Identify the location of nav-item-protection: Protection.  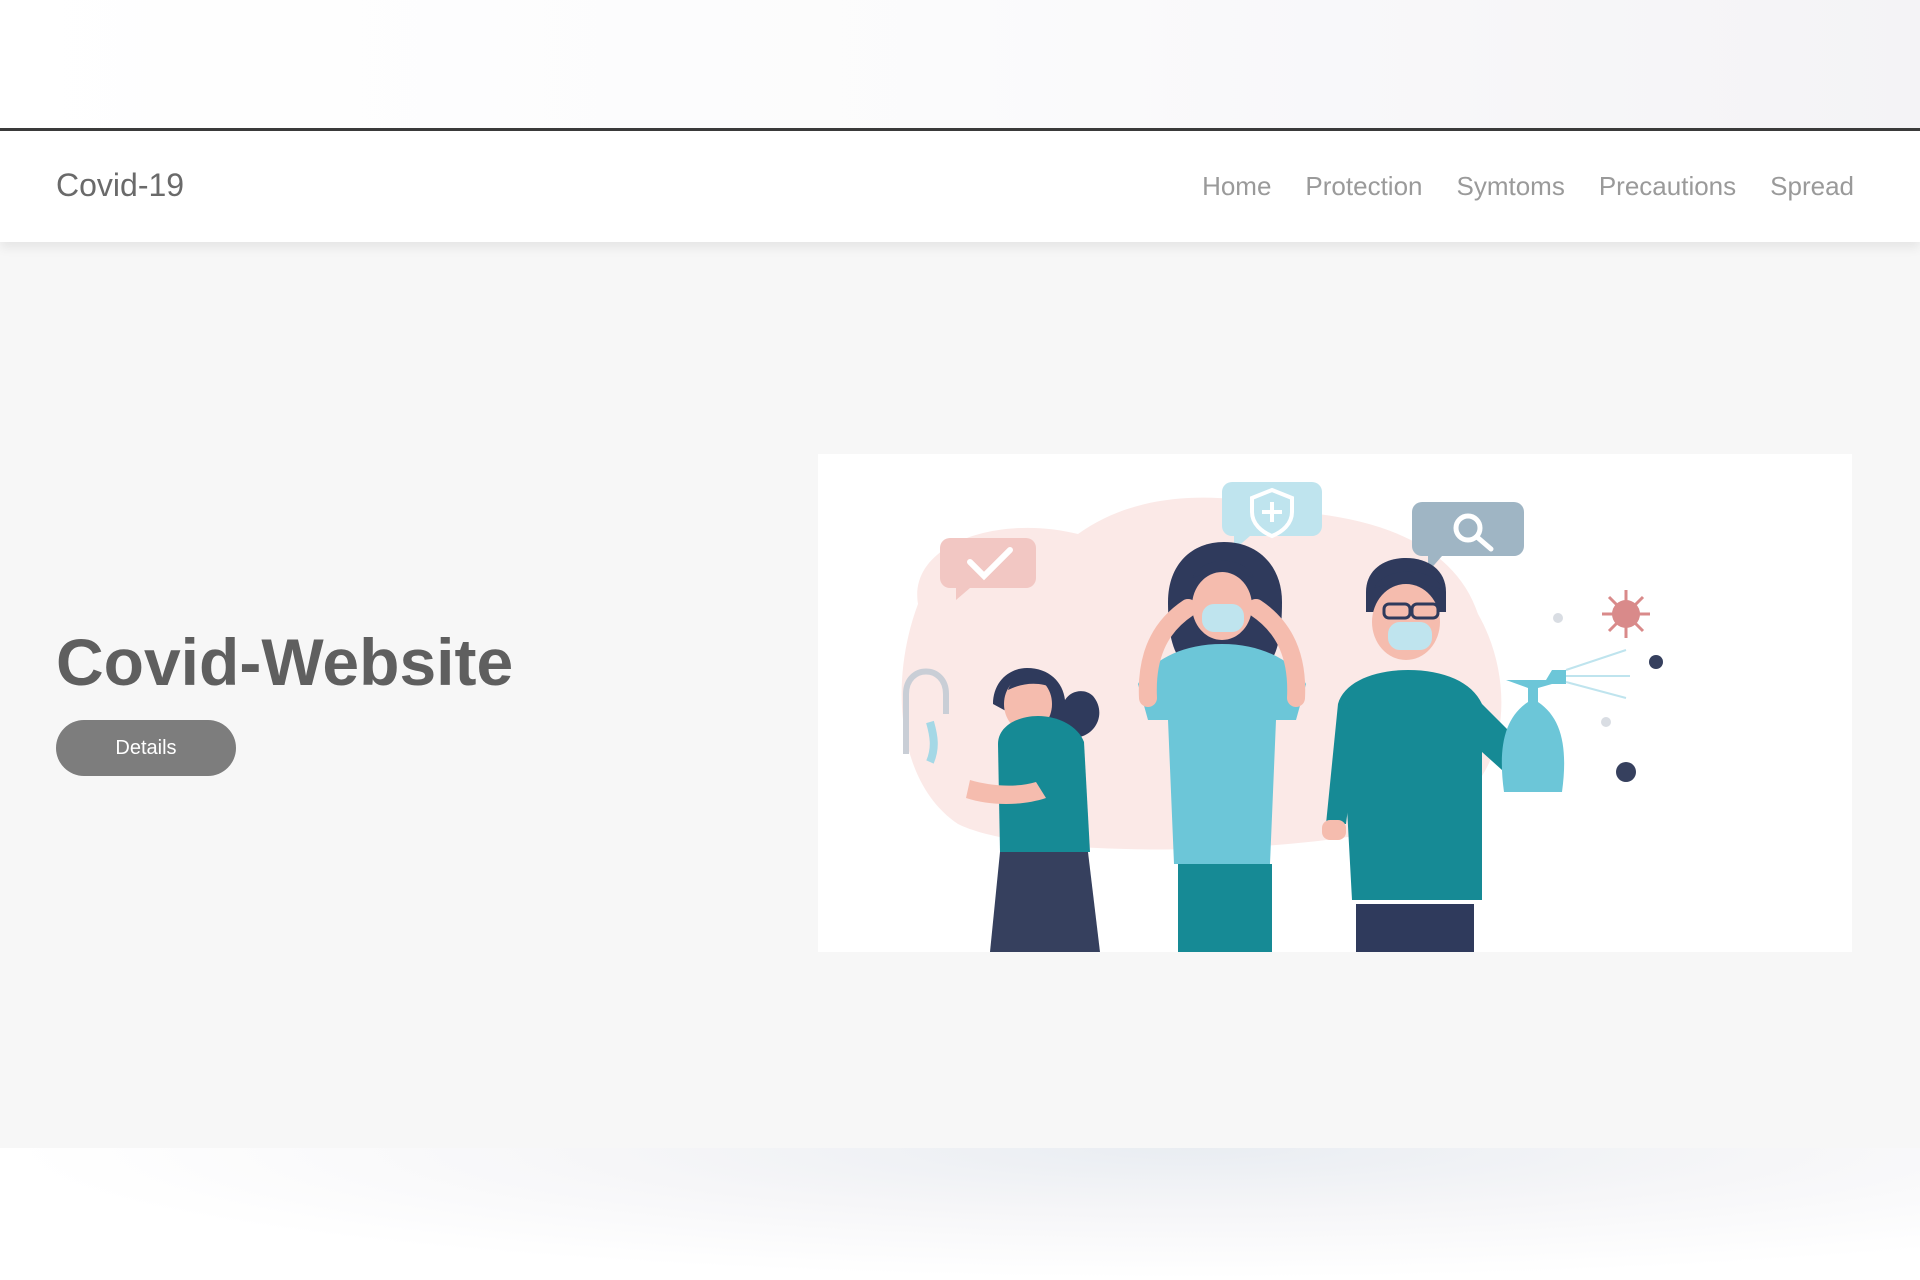
(1363, 186).